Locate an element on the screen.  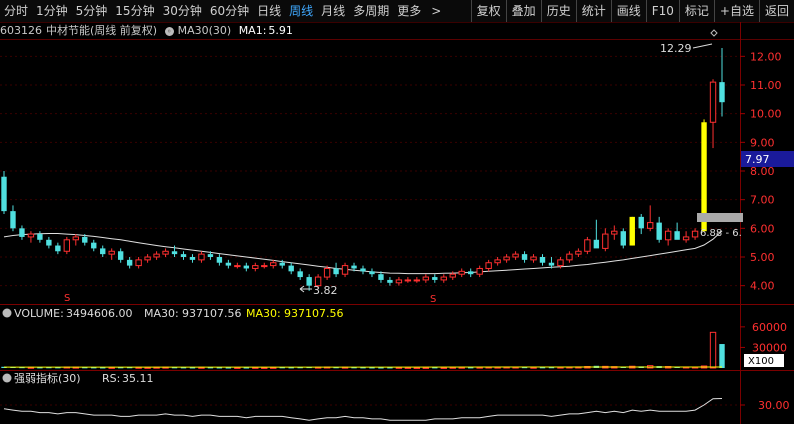
tab-period: 月线 is located at coordinates (333, 11).